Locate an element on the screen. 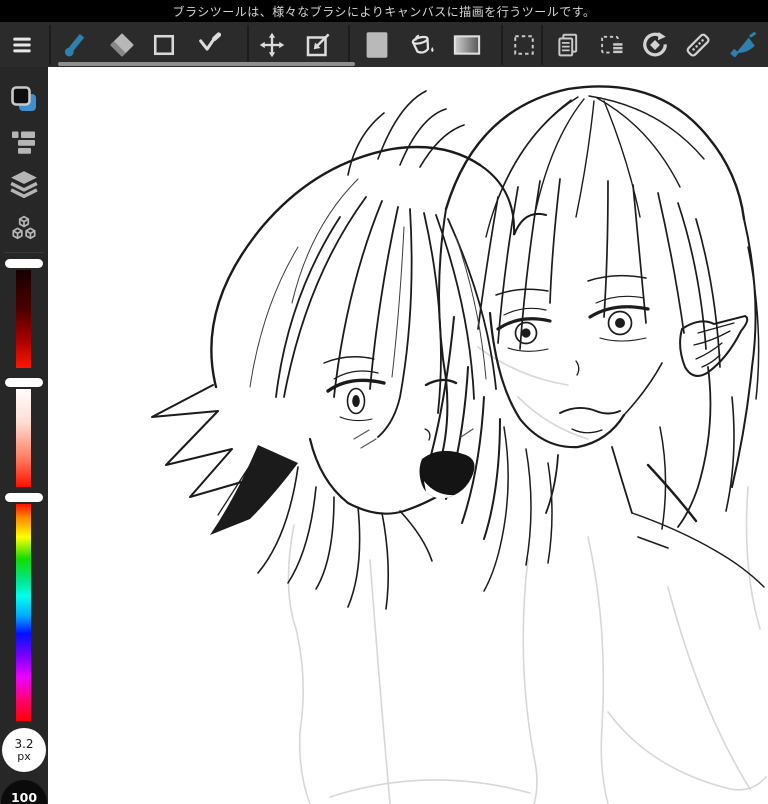  tool-rectangle is located at coordinates (164, 44).